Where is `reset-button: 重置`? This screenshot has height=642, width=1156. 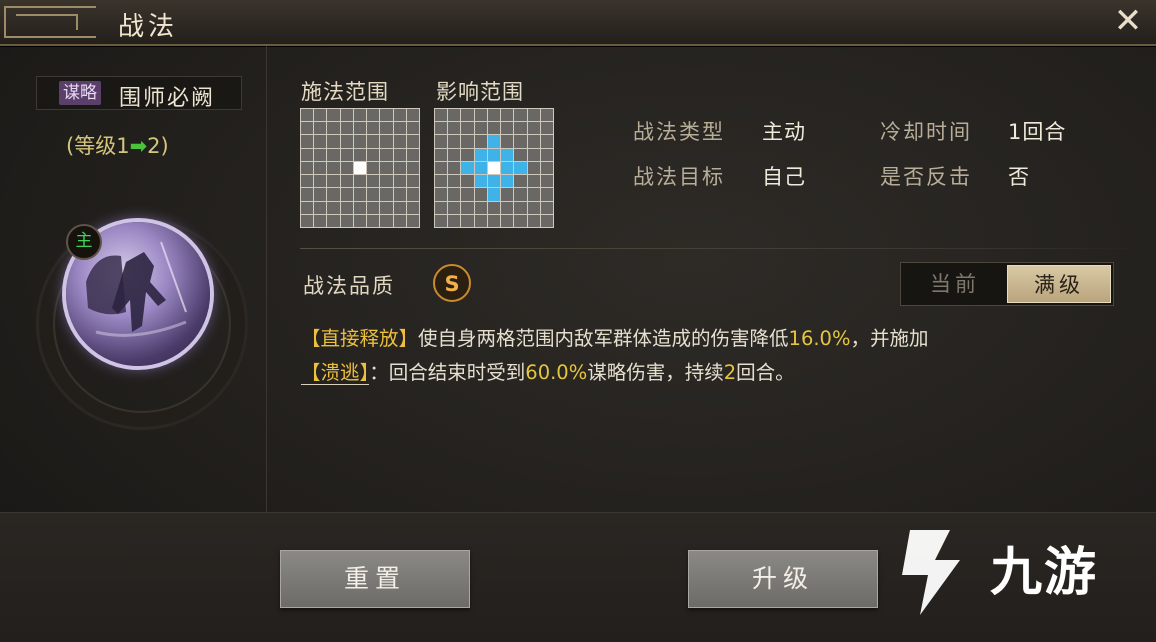 reset-button: 重置 is located at coordinates (375, 579).